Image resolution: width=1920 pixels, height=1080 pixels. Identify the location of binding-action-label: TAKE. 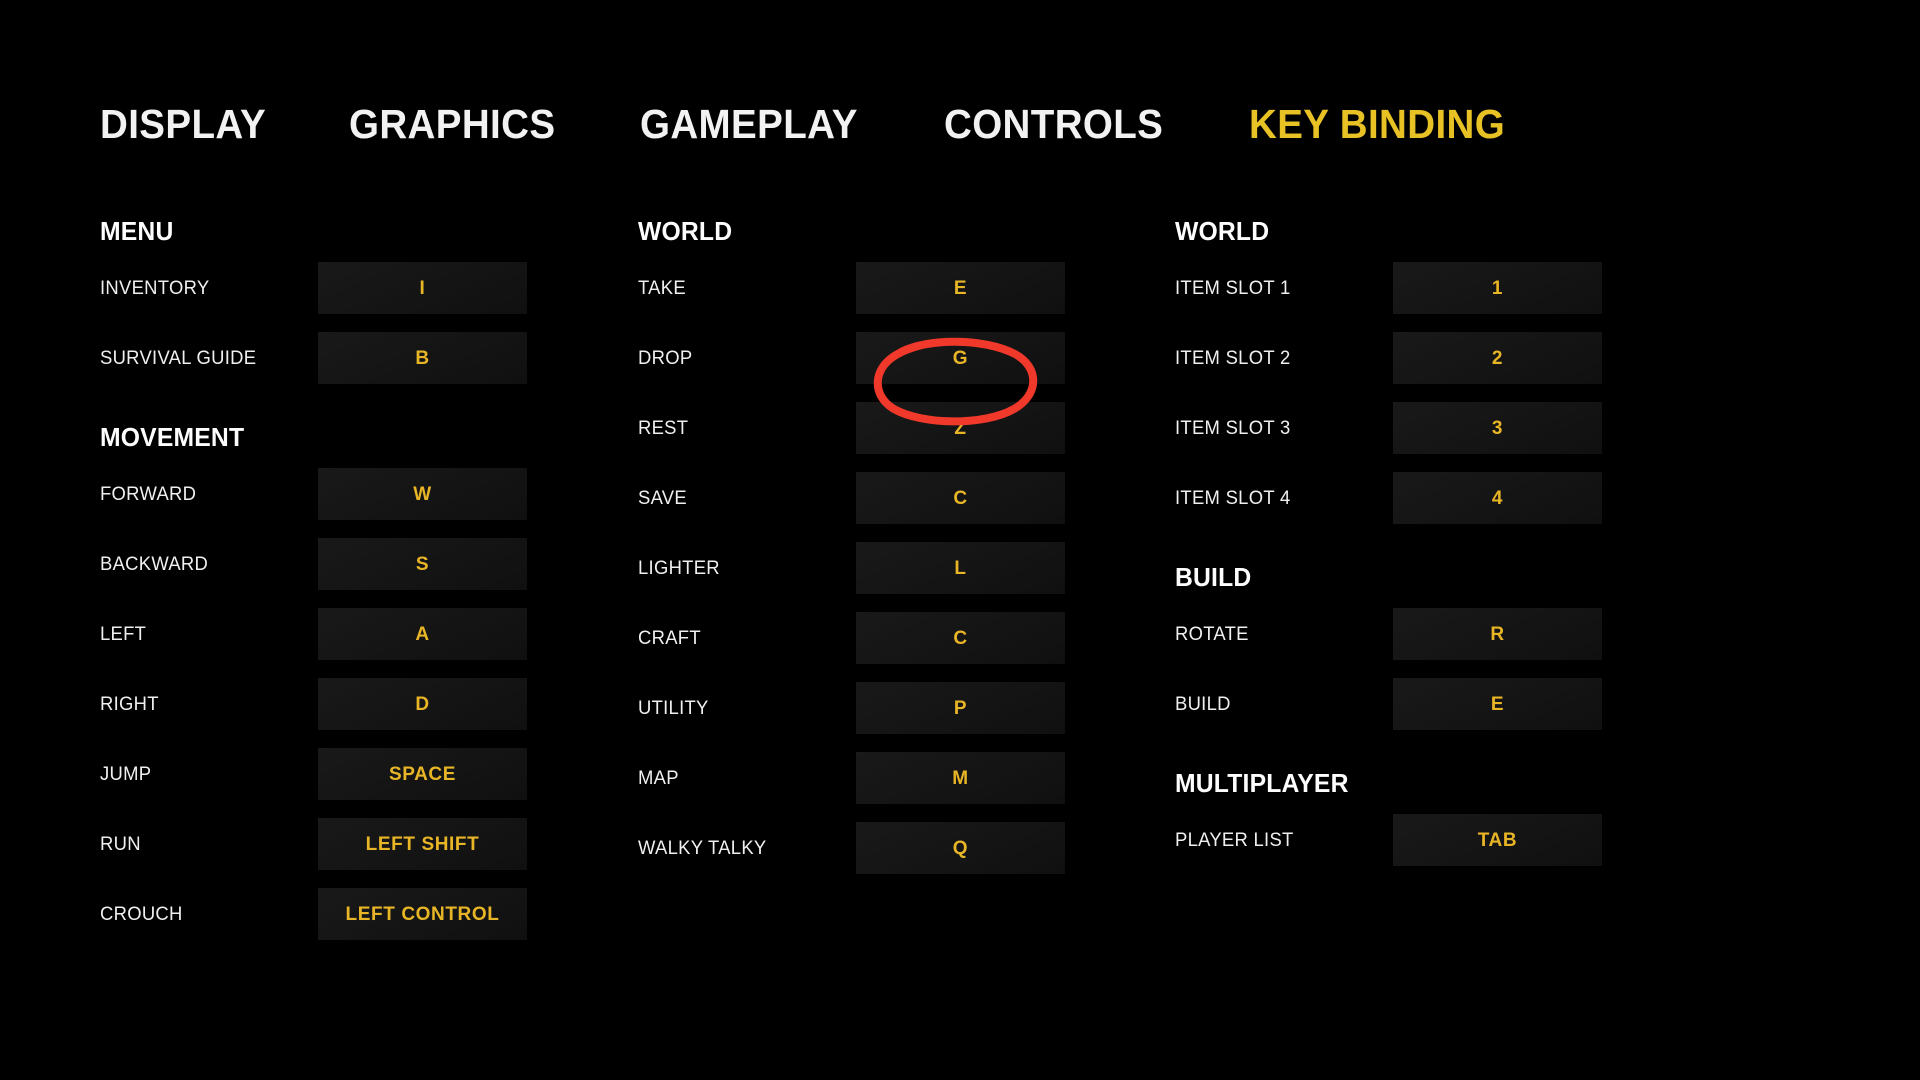
(662, 288).